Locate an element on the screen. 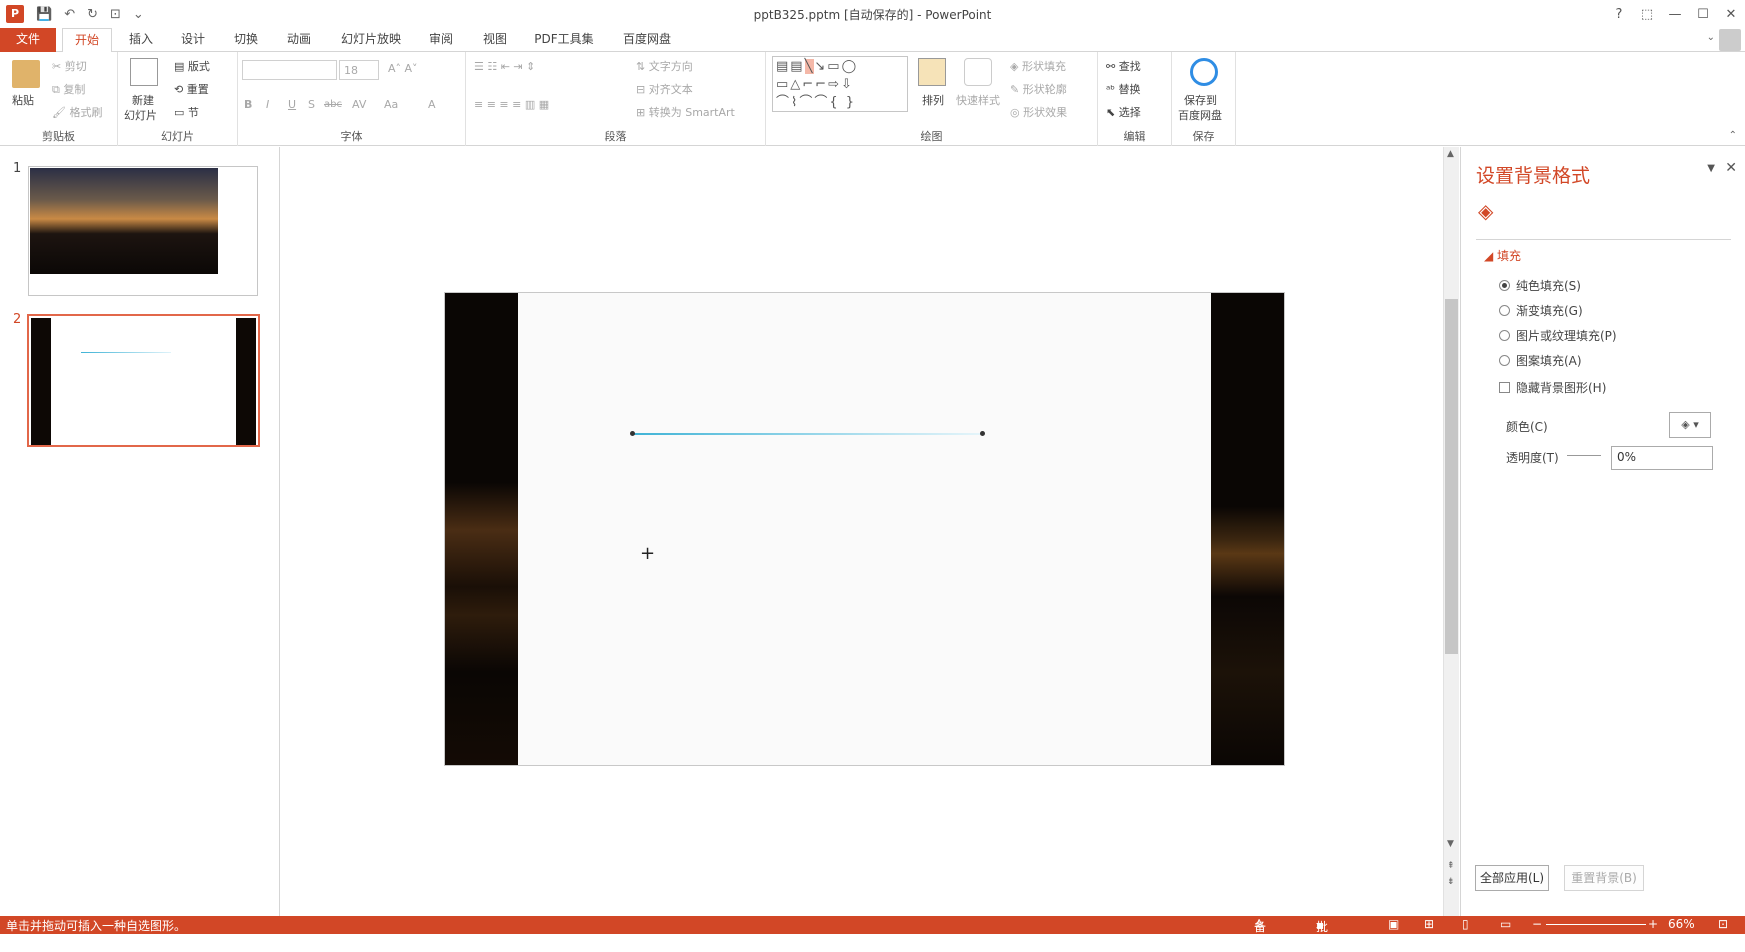 Image resolution: width=1745 pixels, height=952 pixels. transparency-input: 0% is located at coordinates (1662, 458).